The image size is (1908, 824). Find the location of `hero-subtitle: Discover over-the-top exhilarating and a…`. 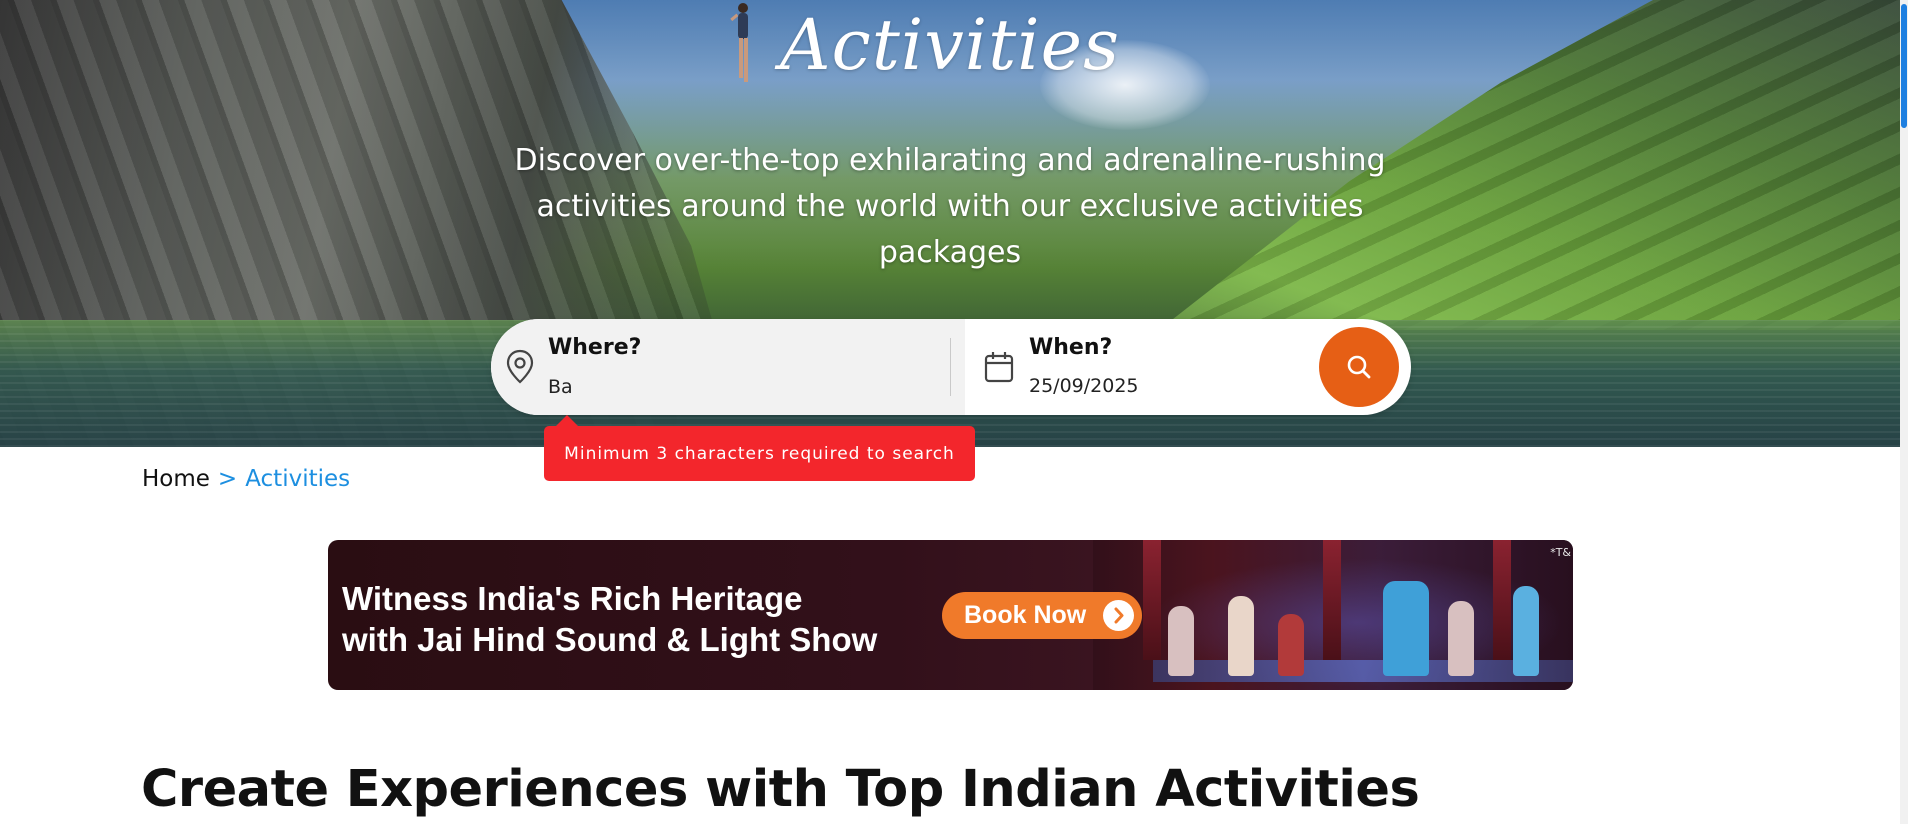

hero-subtitle: Discover over-the-top exhilarating and a… is located at coordinates (950, 207).